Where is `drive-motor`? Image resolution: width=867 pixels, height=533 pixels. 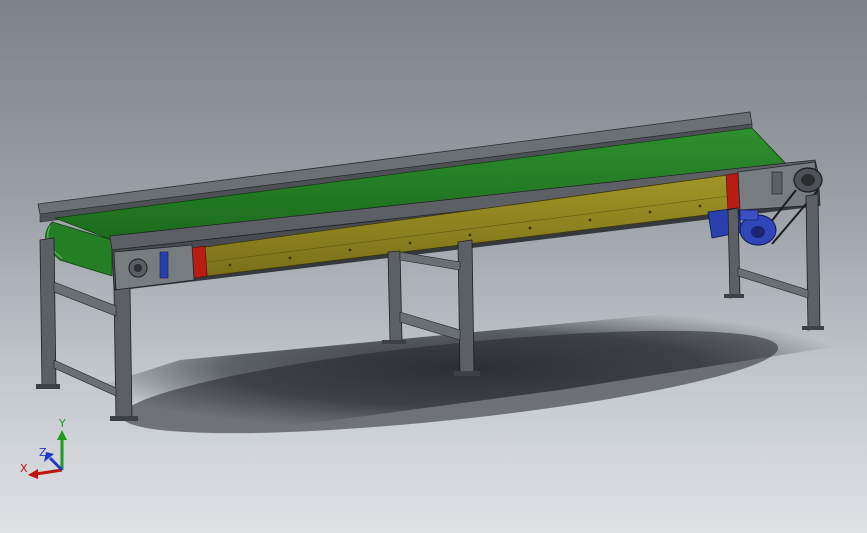
drive-motor is located at coordinates (742, 226).